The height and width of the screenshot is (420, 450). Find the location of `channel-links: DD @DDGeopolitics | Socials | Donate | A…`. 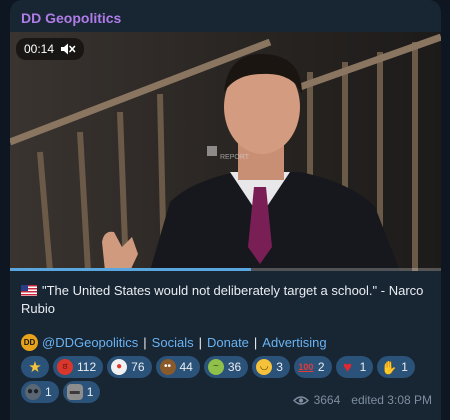

channel-links: DD @DDGeopolitics | Socials | Donate | A… is located at coordinates (174, 342).